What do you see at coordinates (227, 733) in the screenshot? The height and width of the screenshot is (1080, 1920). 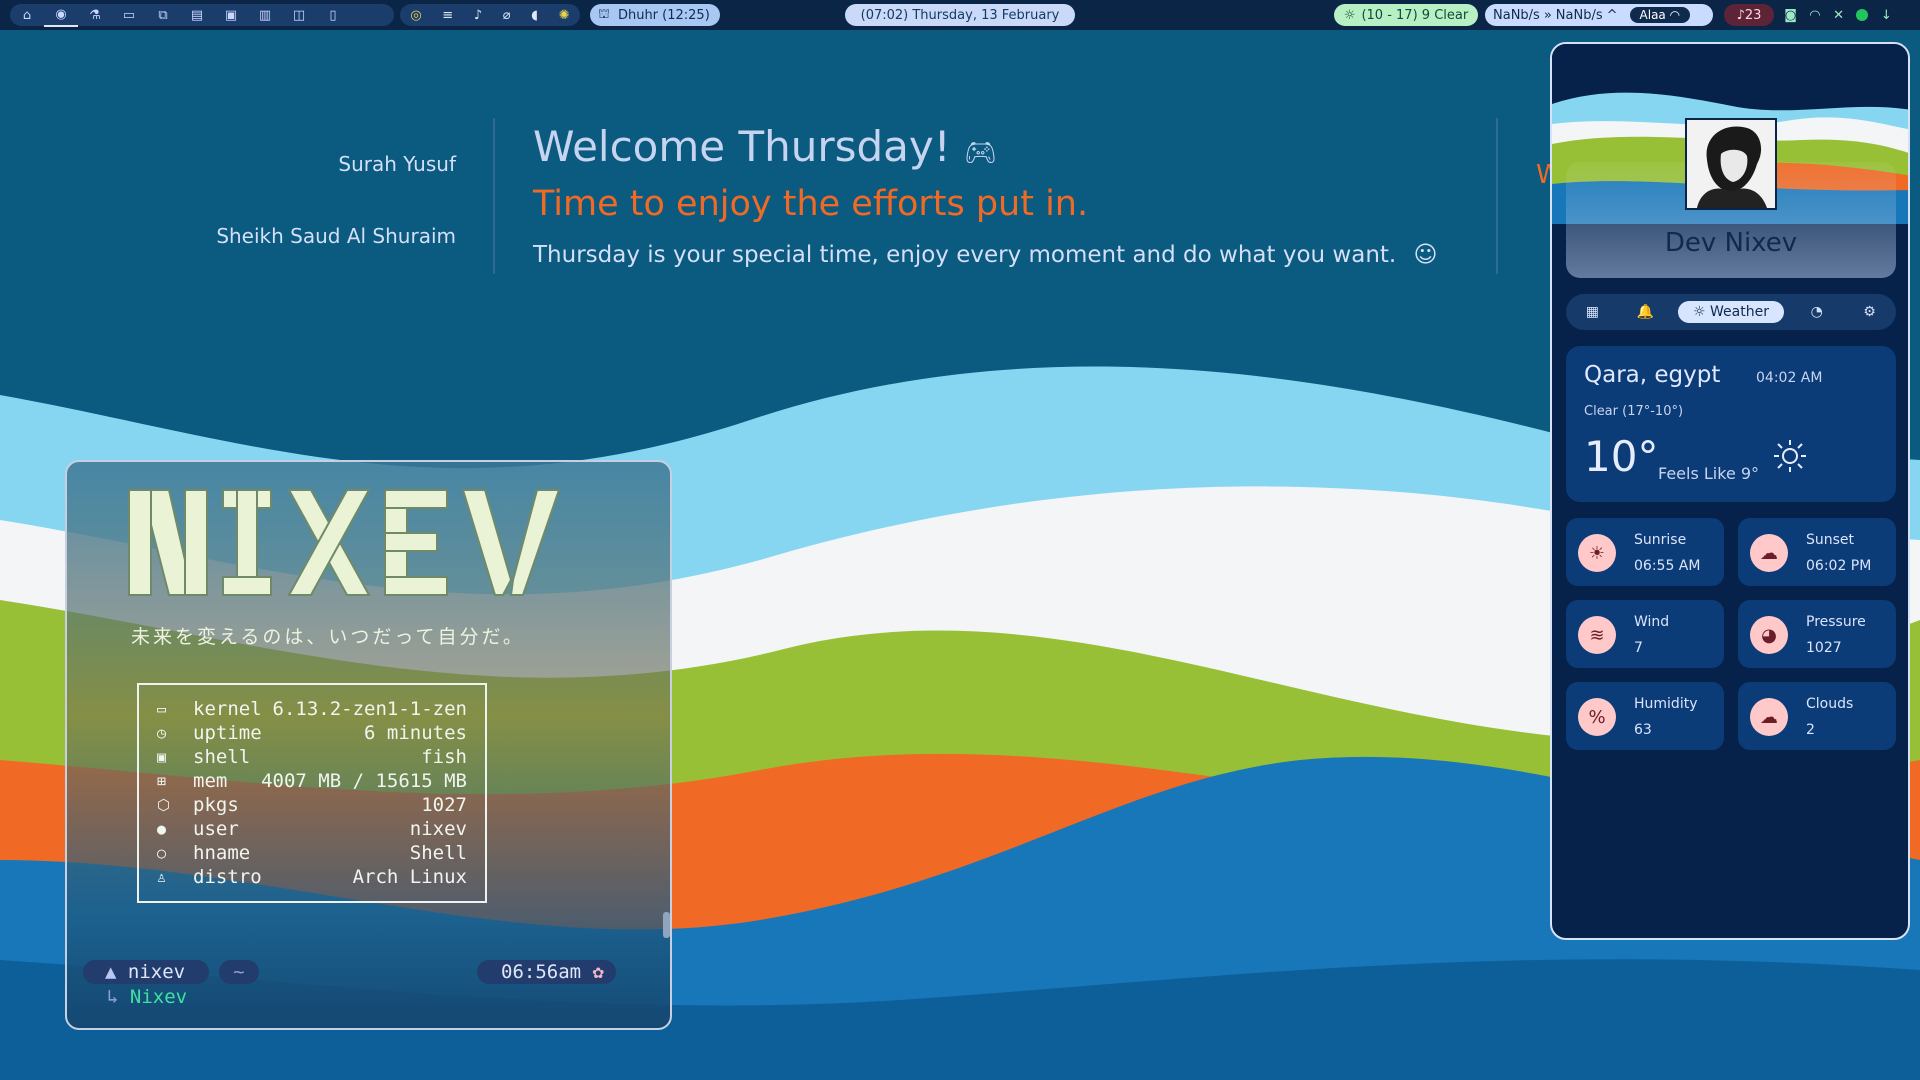 I see `fetch-key: uptime` at bounding box center [227, 733].